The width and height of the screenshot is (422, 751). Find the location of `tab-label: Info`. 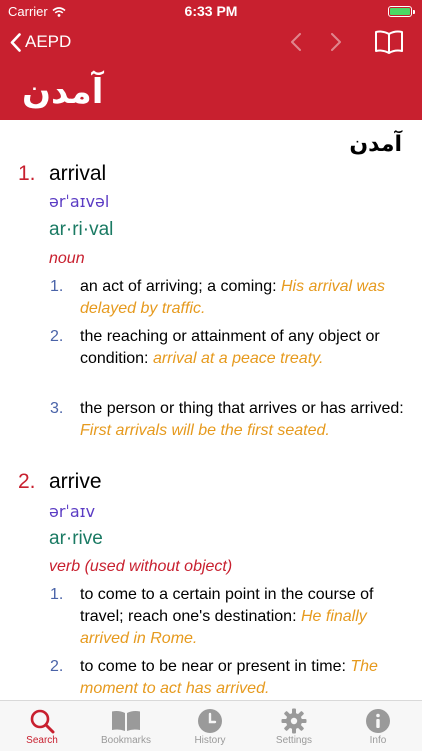

tab-label: Info is located at coordinates (378, 740).